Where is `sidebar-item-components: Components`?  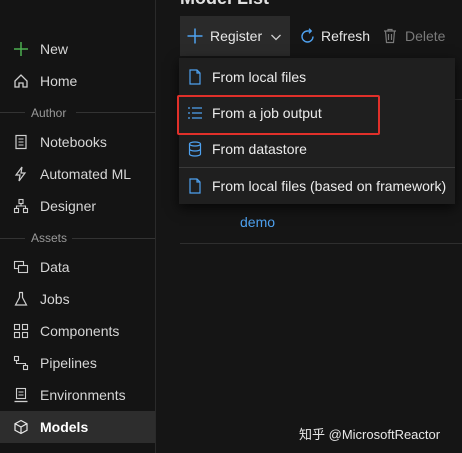 sidebar-item-components: Components is located at coordinates (77, 331).